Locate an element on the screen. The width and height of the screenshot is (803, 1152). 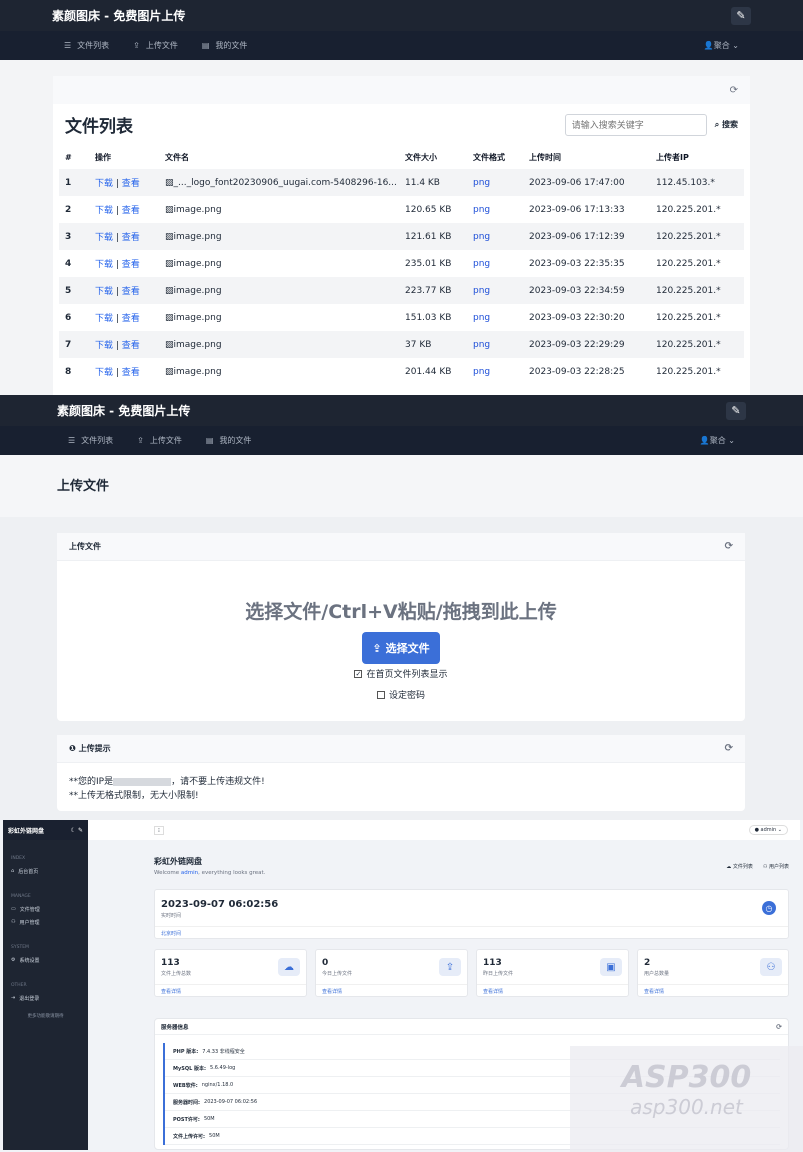
admin-user-menu: ● admin ⌄ is located at coordinates (768, 830).